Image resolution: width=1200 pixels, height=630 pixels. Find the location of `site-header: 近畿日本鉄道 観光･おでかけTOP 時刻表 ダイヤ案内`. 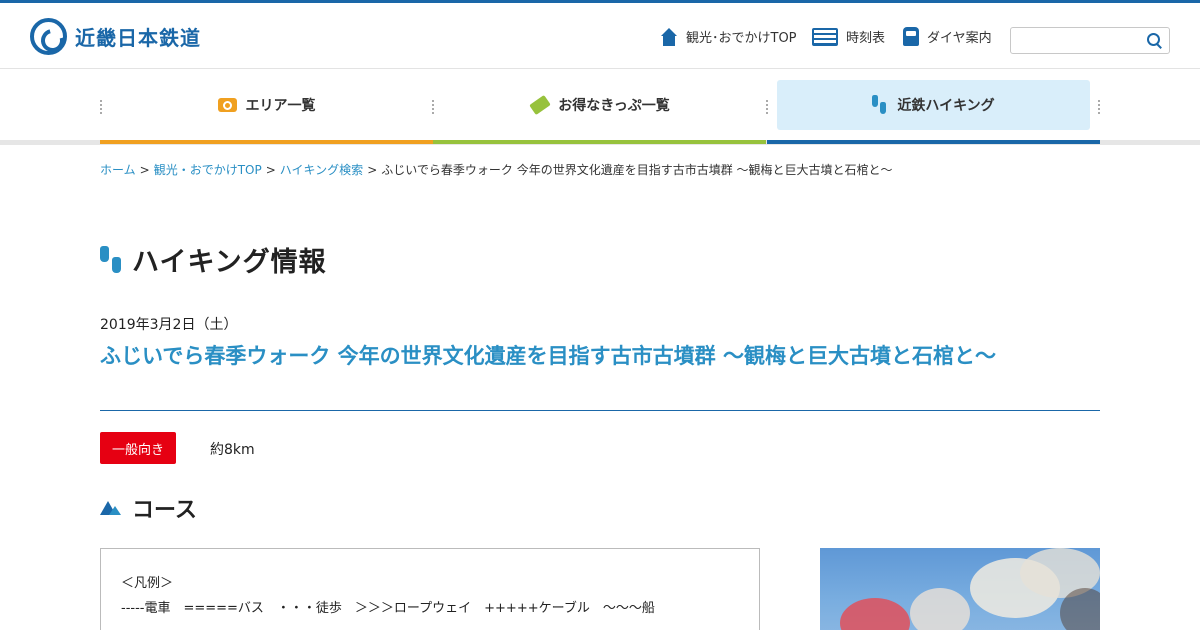

site-header: 近畿日本鉄道 観光･おでかけTOP 時刻表 ダイヤ案内 is located at coordinates (600, 36).